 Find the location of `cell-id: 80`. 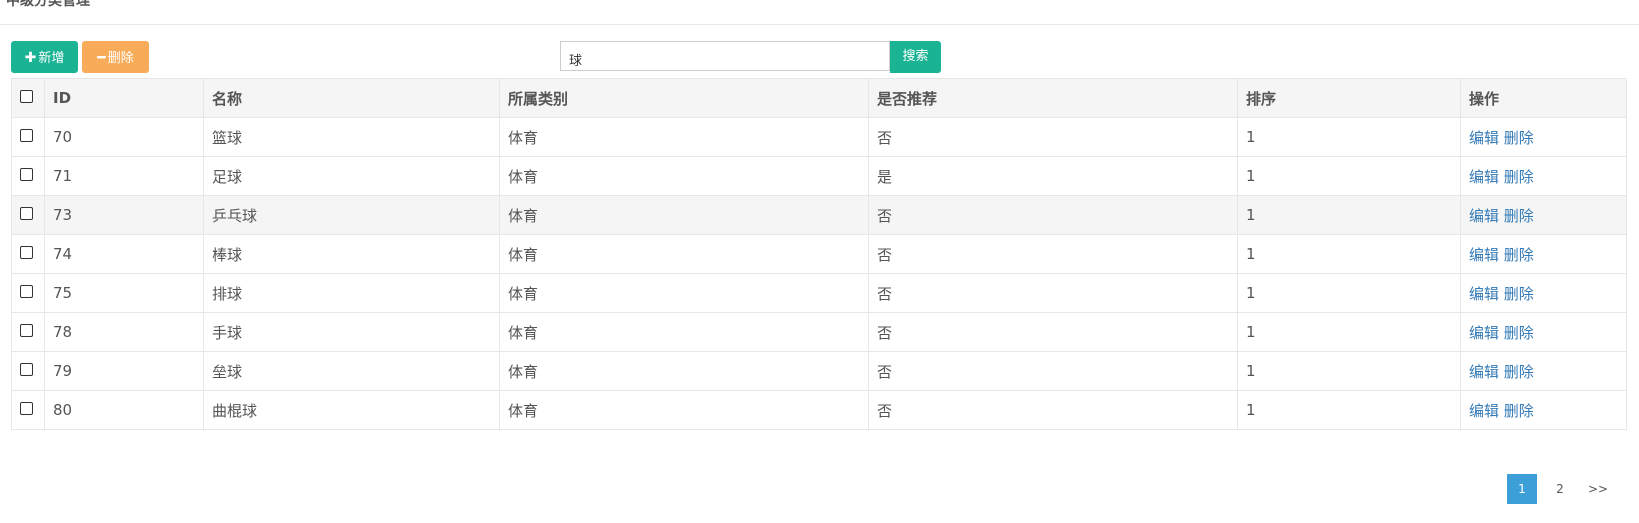

cell-id: 80 is located at coordinates (124, 410).